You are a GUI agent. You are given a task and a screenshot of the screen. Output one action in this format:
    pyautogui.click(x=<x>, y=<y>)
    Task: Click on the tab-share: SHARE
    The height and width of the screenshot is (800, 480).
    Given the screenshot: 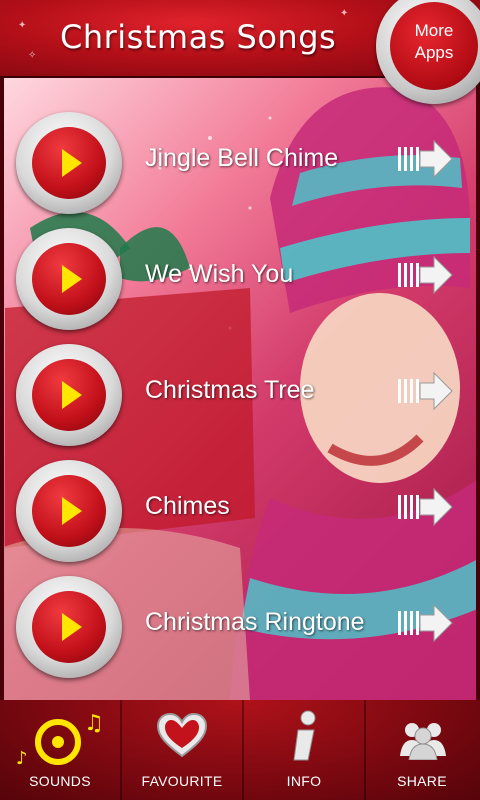 What is the action you would take?
    pyautogui.click(x=421, y=750)
    